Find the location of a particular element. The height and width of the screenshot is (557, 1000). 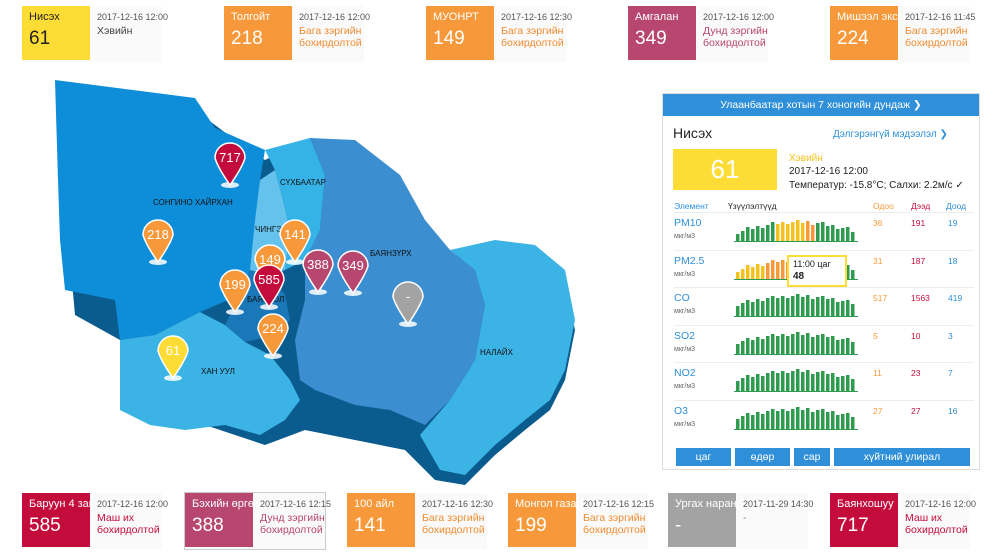

pollutant-row: SO2 мкг/м3 5 10 3 is located at coordinates (824, 342).